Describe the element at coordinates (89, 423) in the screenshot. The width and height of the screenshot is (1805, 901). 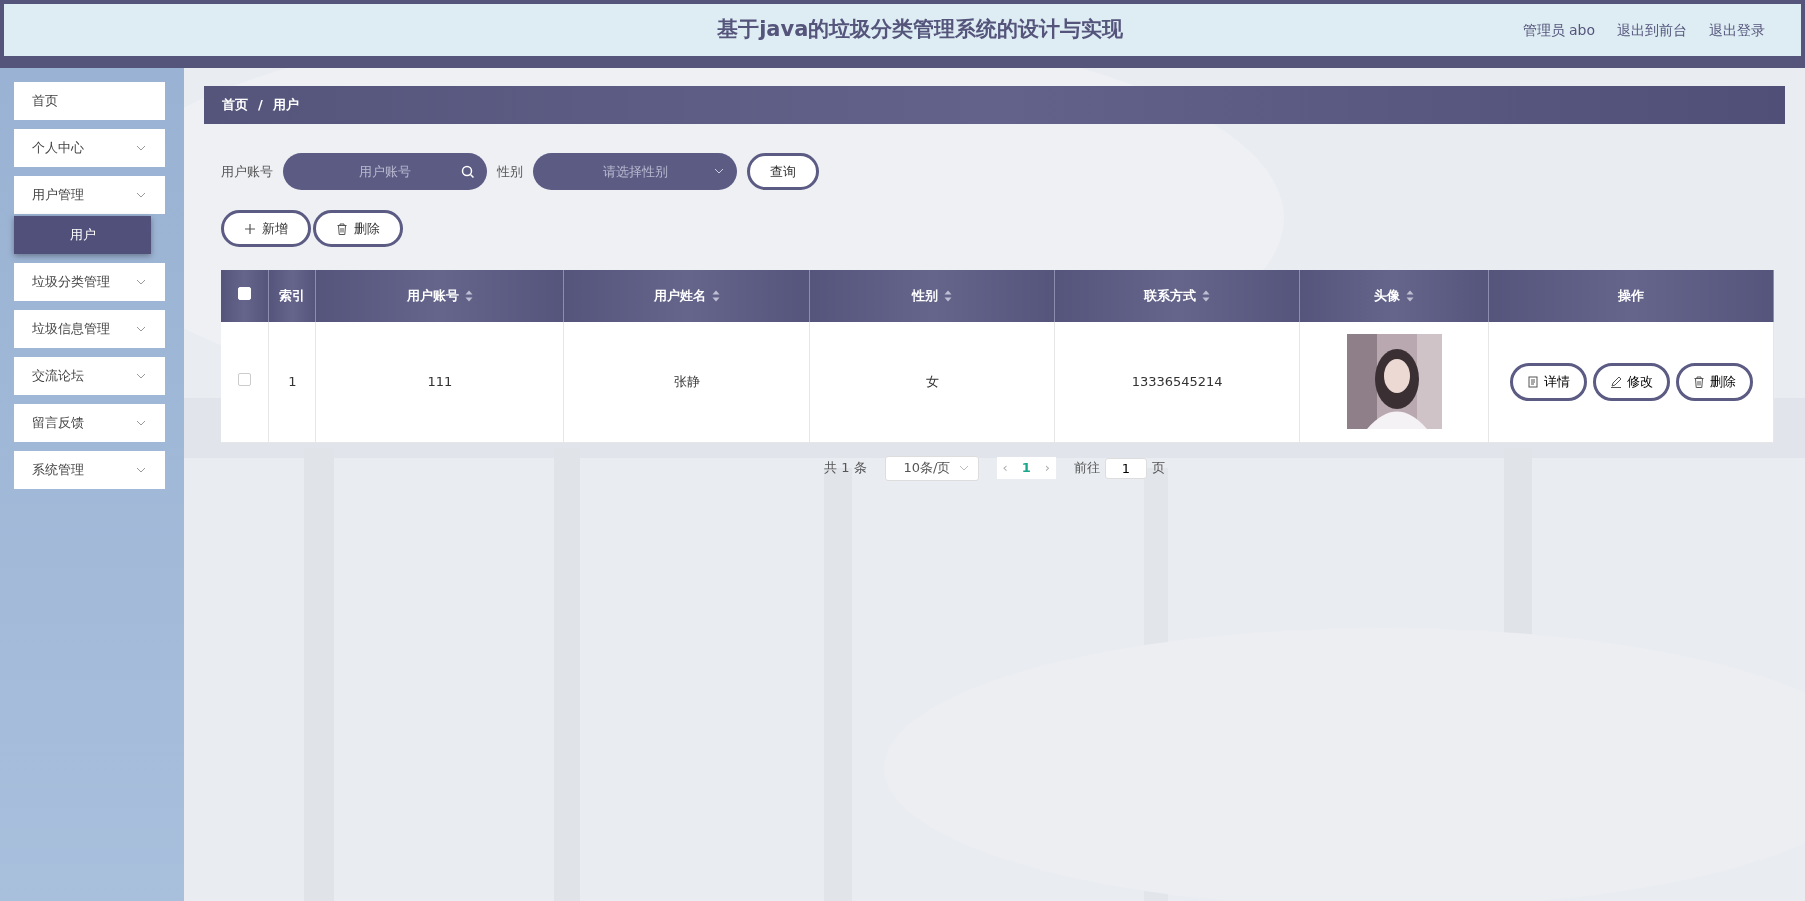
I see `sidebar-item: 留言反馈` at that location.